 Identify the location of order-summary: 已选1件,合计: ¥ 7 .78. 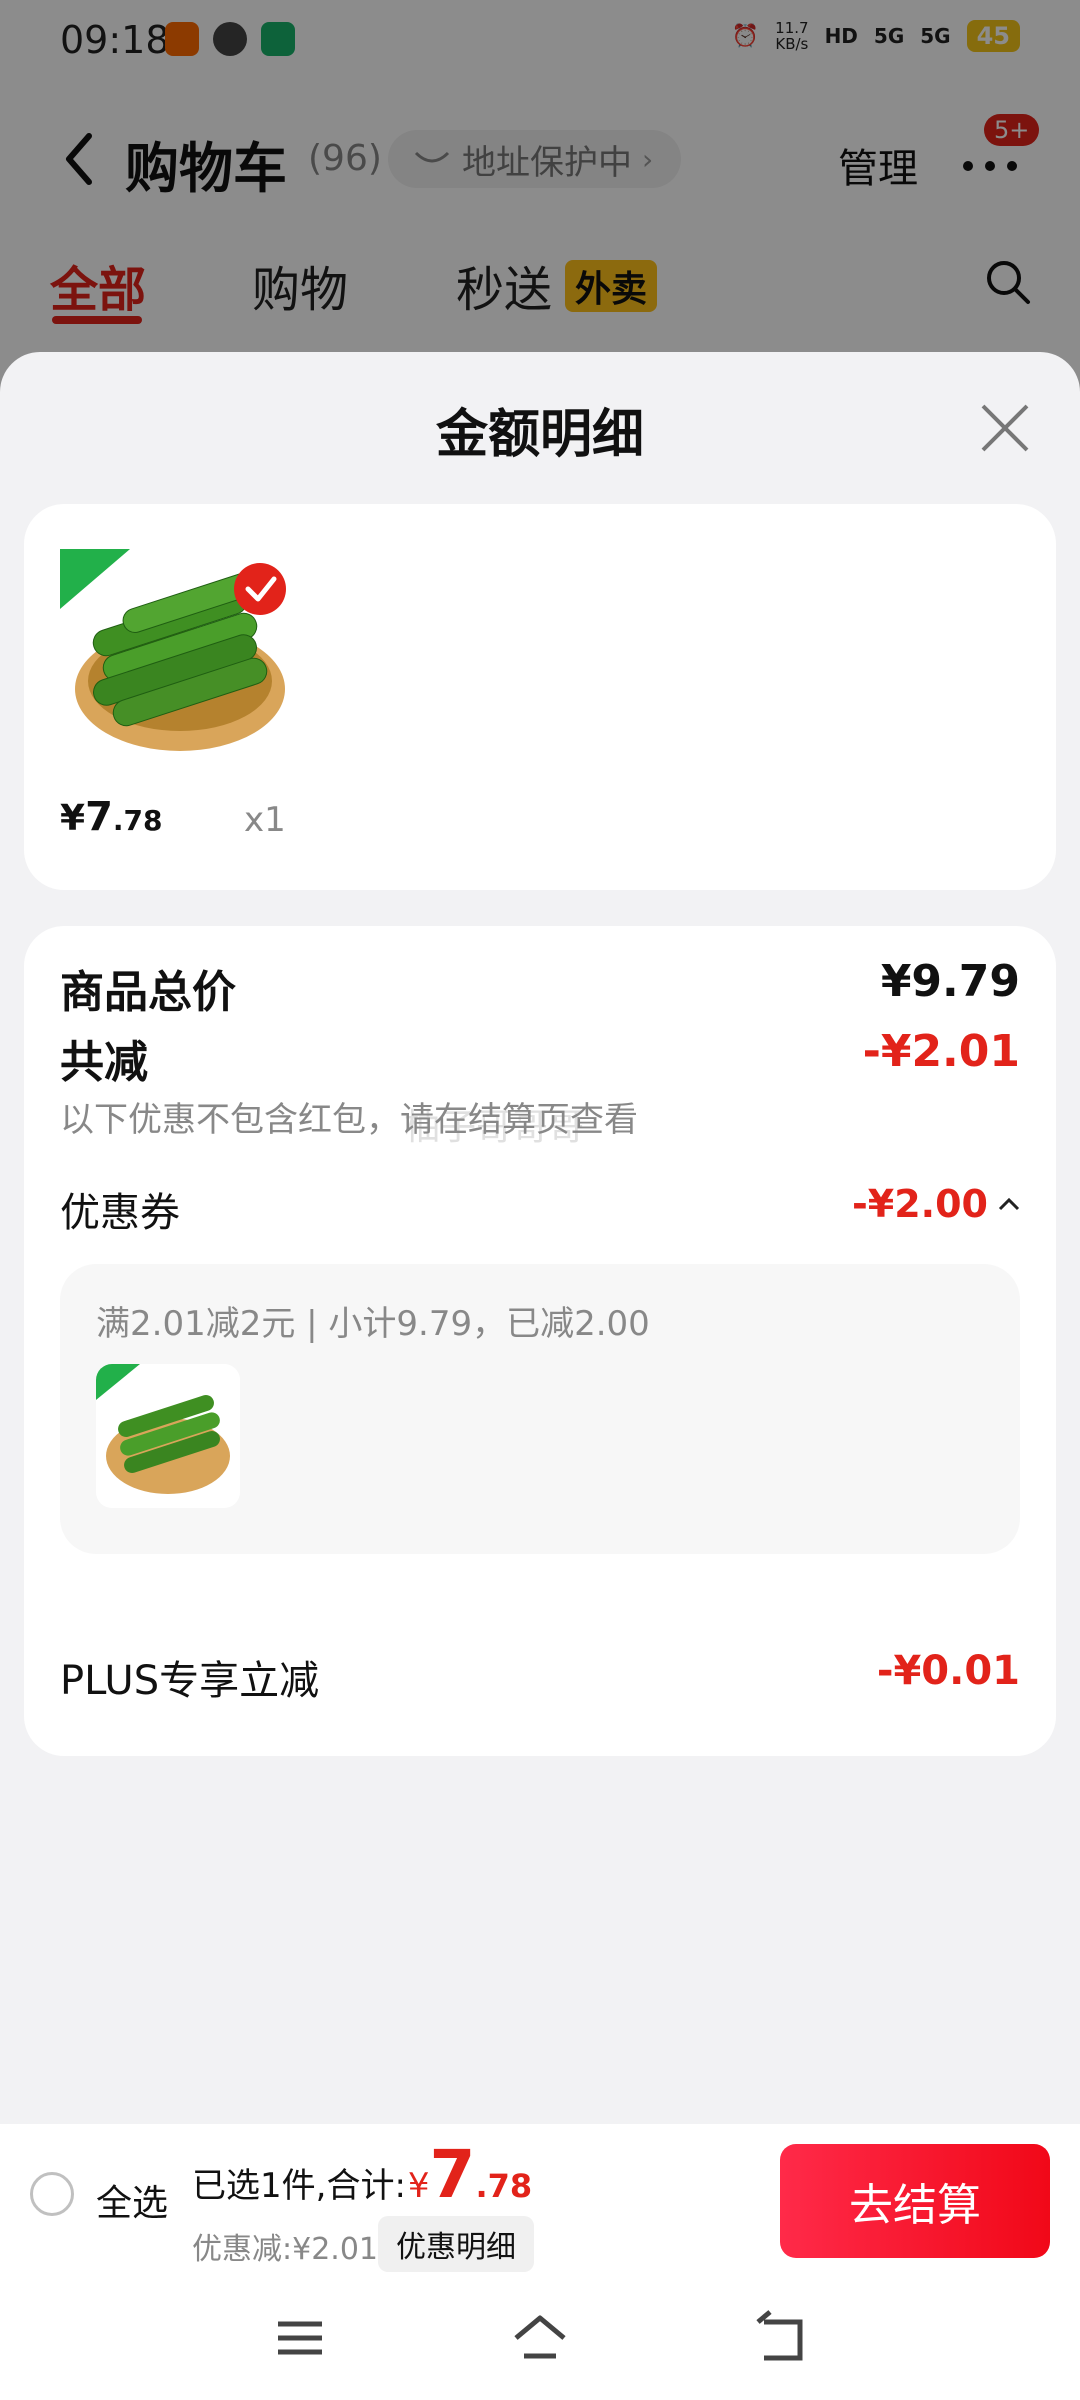
(362, 2175).